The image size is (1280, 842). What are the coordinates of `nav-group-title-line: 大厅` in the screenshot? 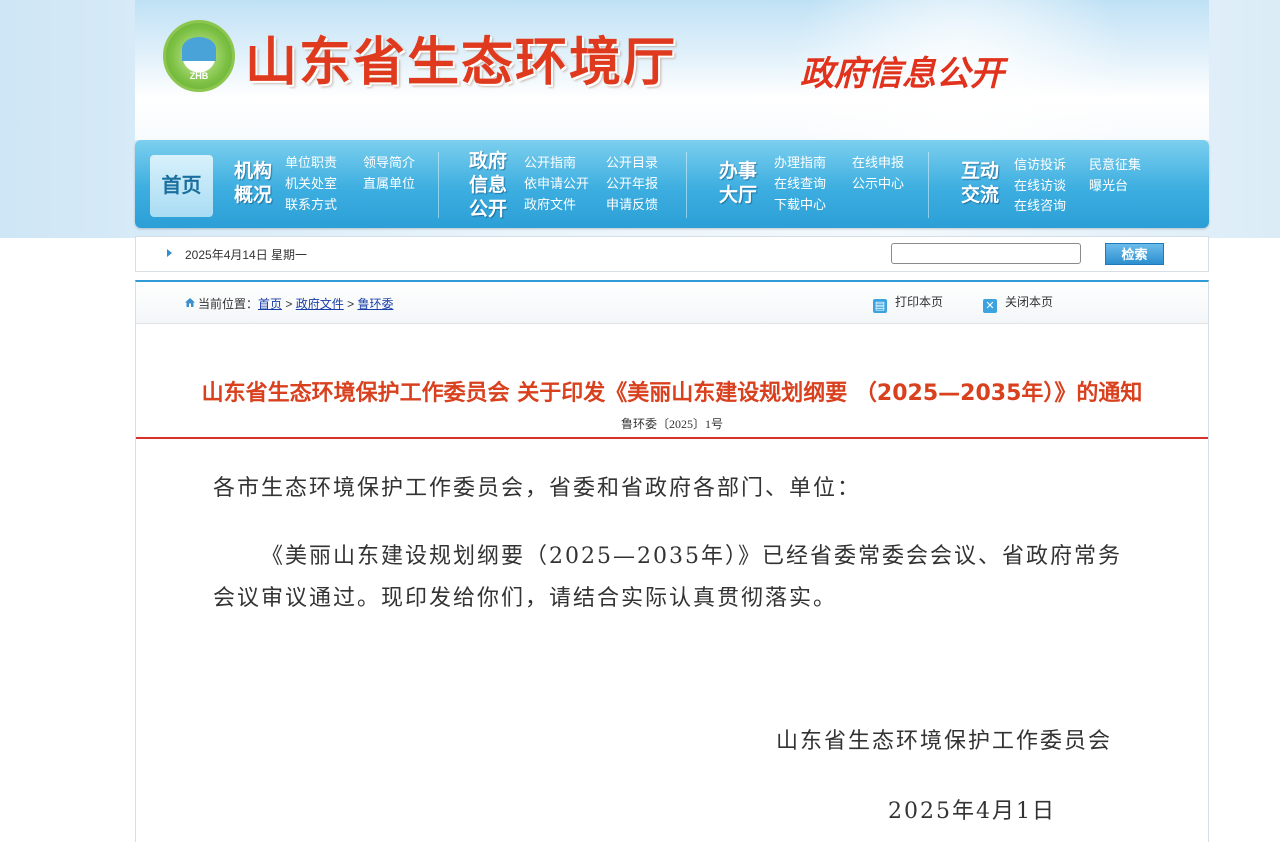 It's located at (738, 195).